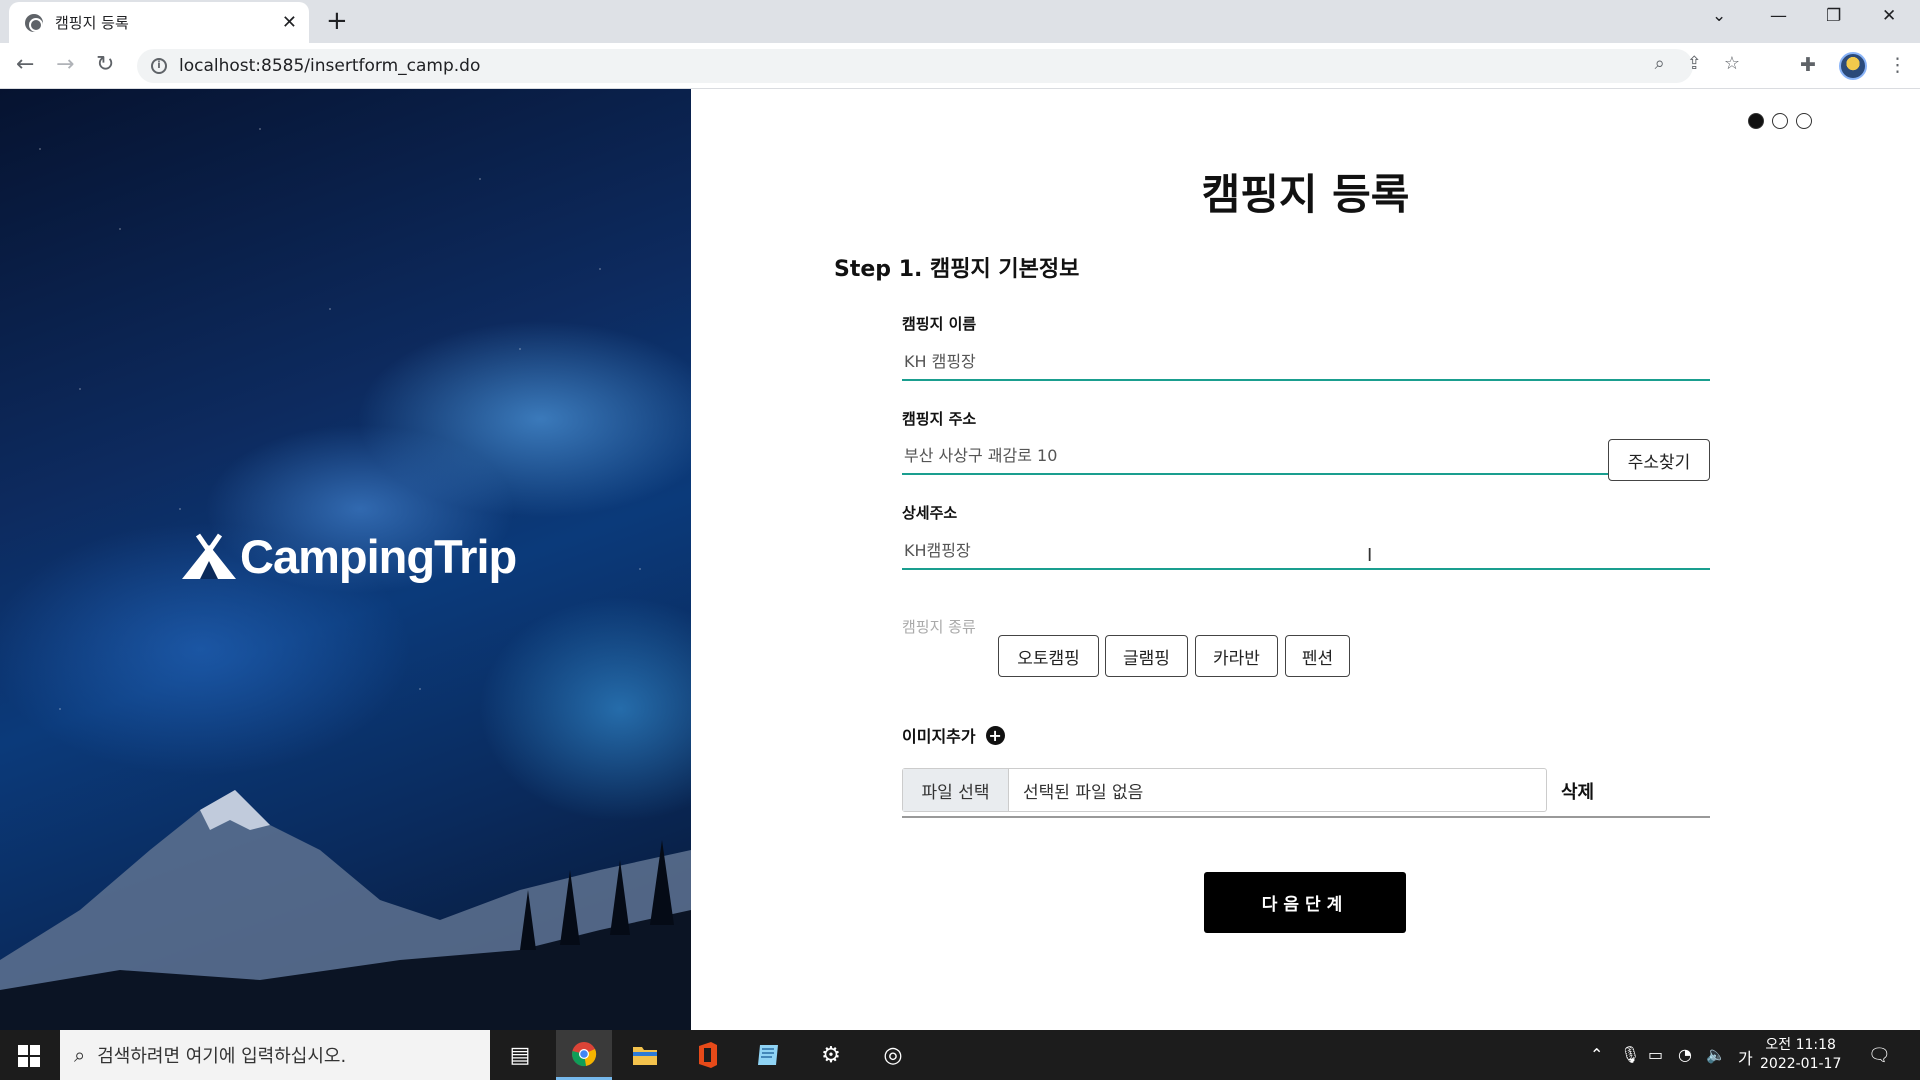 Image resolution: width=1920 pixels, height=1080 pixels. Describe the element at coordinates (1889, 16) in the screenshot. I see `window-close-icon: ✕` at that location.